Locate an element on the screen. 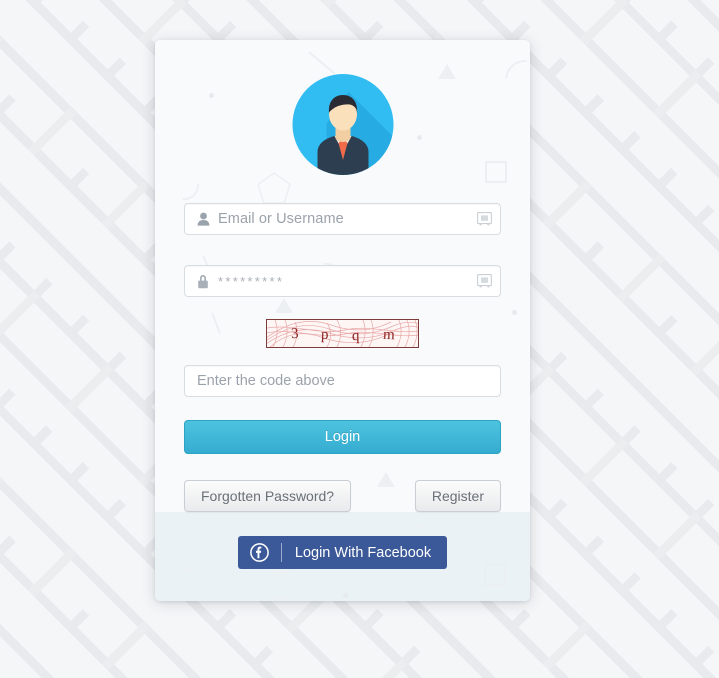 The width and height of the screenshot is (719, 678). secondary-actions-row: Forgotten Password? Register is located at coordinates (342, 496).